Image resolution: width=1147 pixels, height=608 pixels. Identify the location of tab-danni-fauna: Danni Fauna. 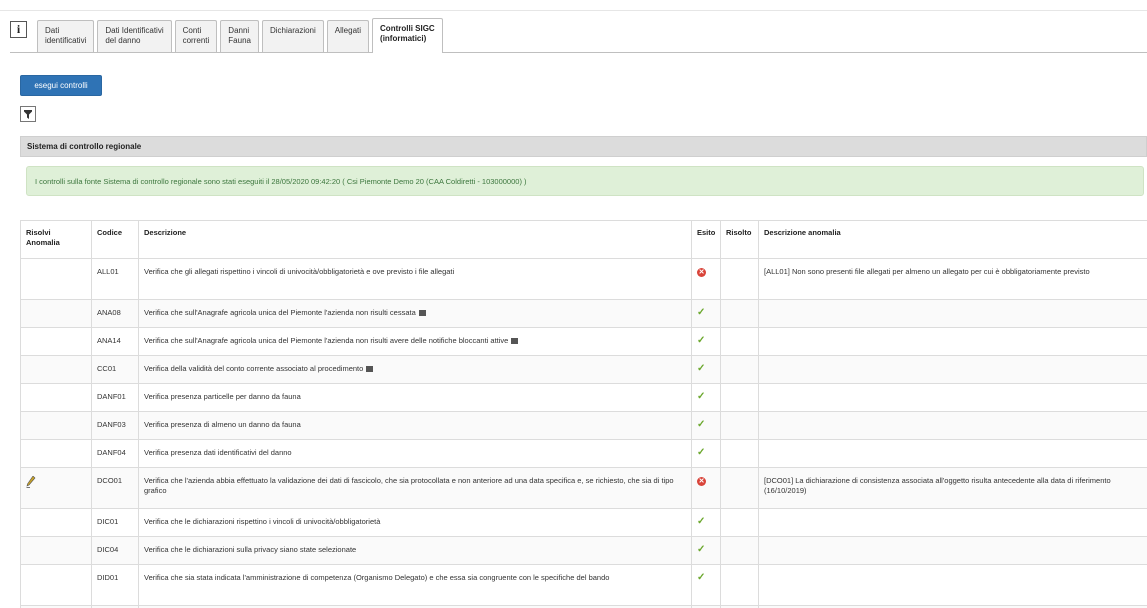
(239, 36).